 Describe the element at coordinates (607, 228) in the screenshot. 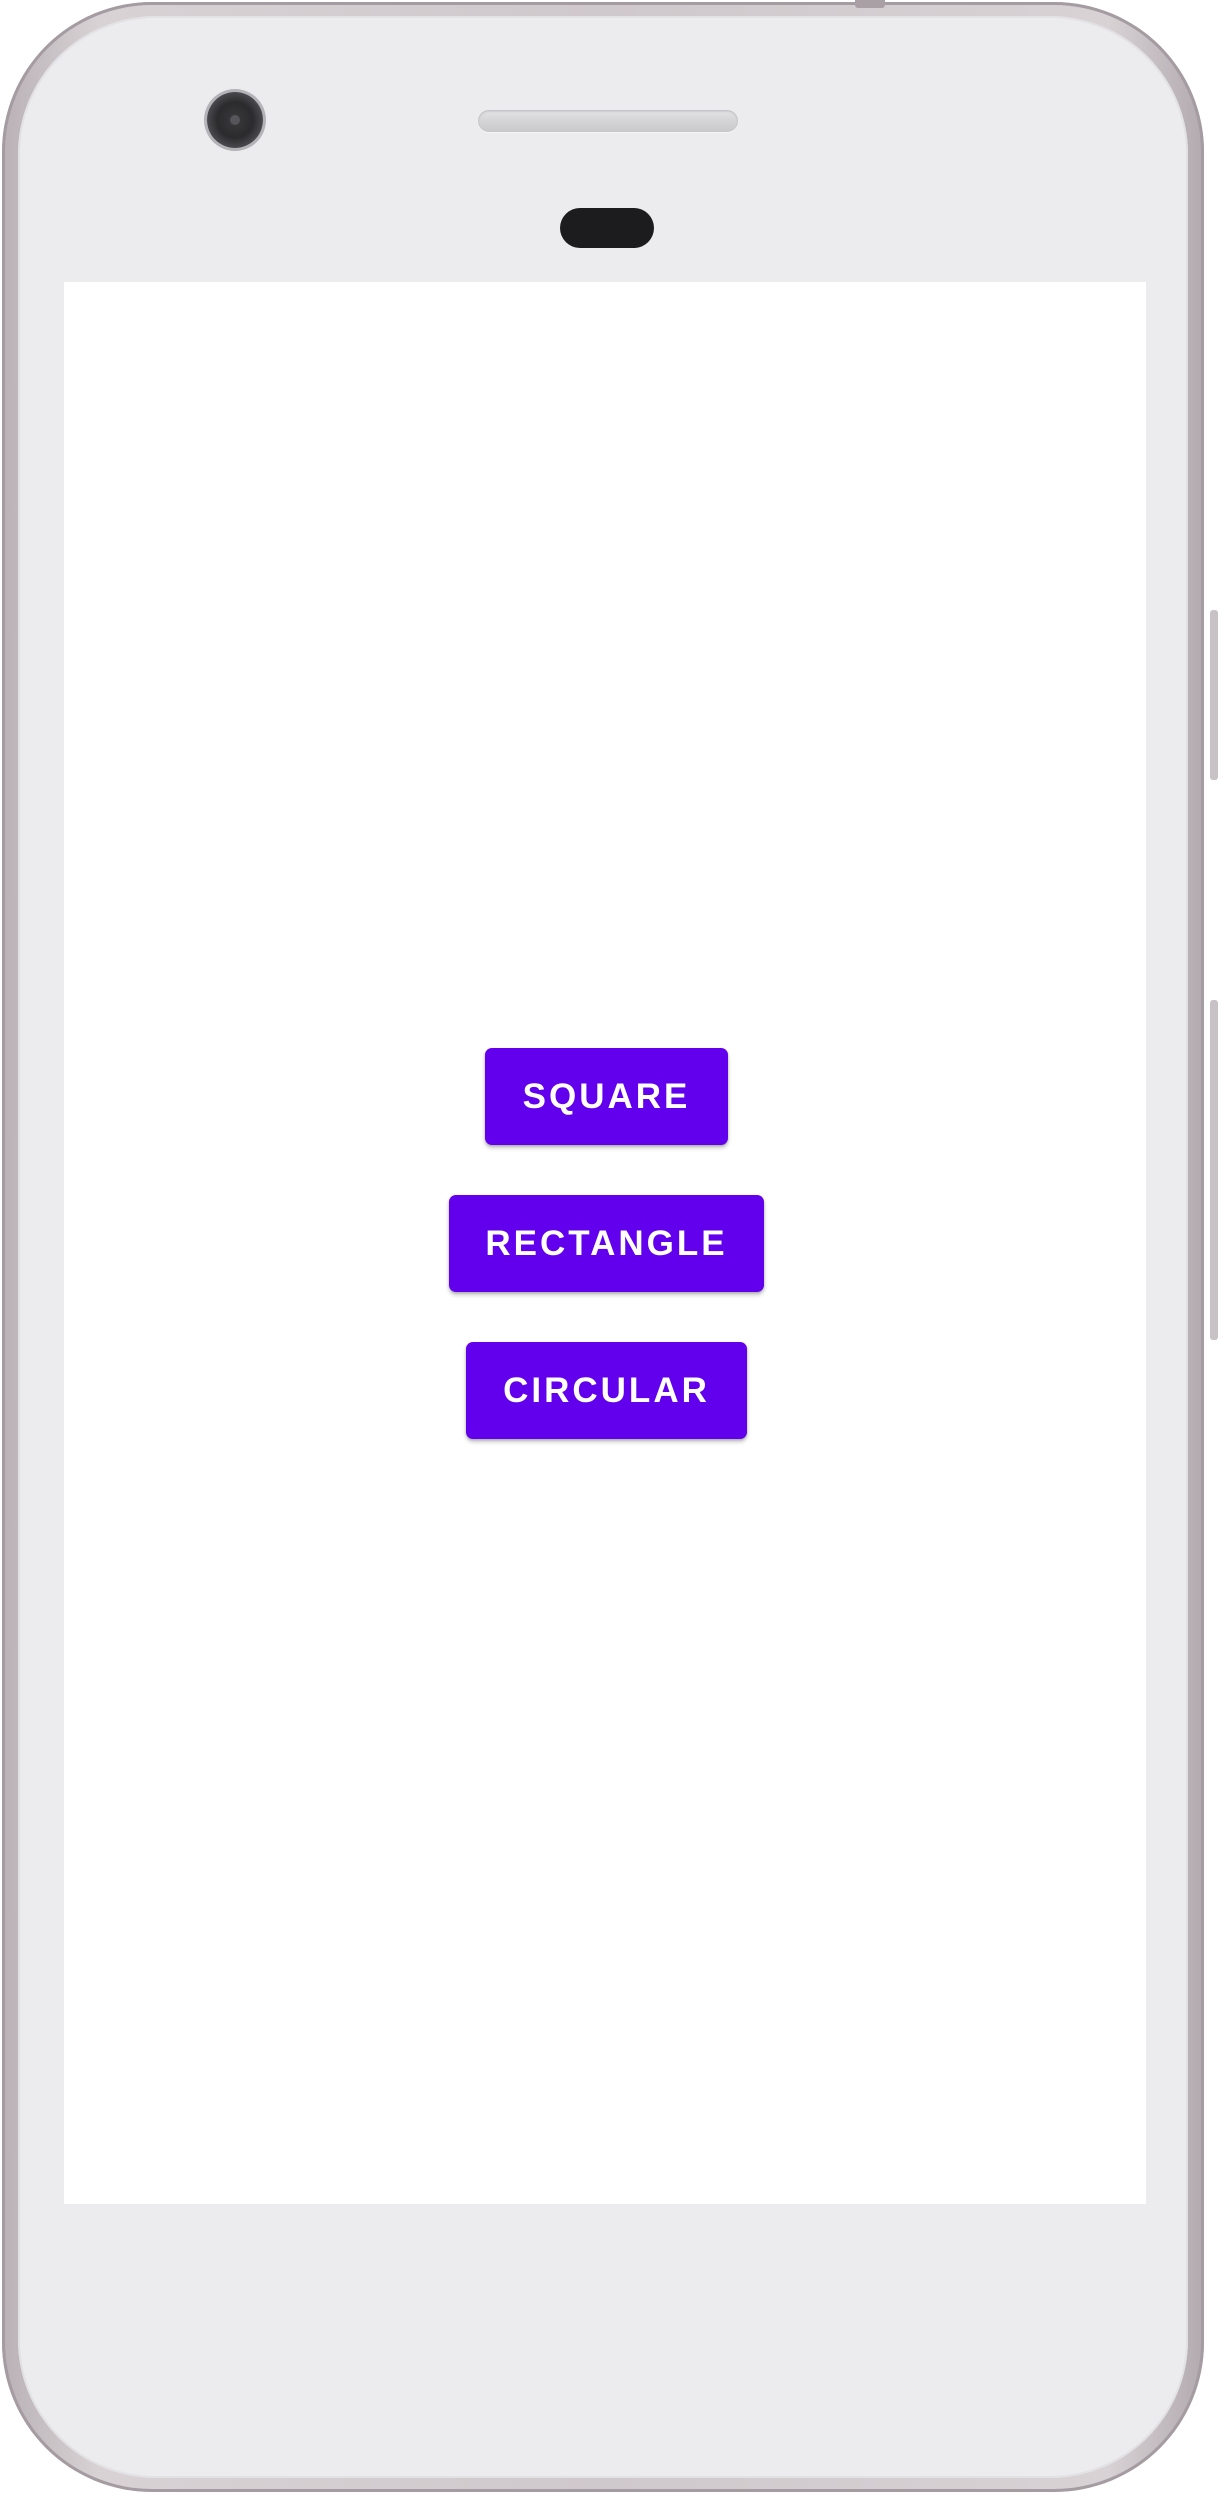

I see `proximity-sensor-icon` at that location.